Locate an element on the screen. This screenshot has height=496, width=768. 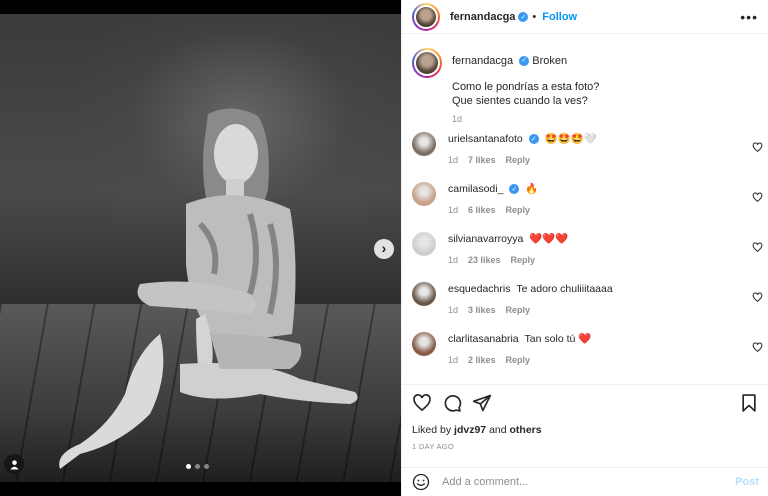
caption-avatar is located at coordinates (427, 63).